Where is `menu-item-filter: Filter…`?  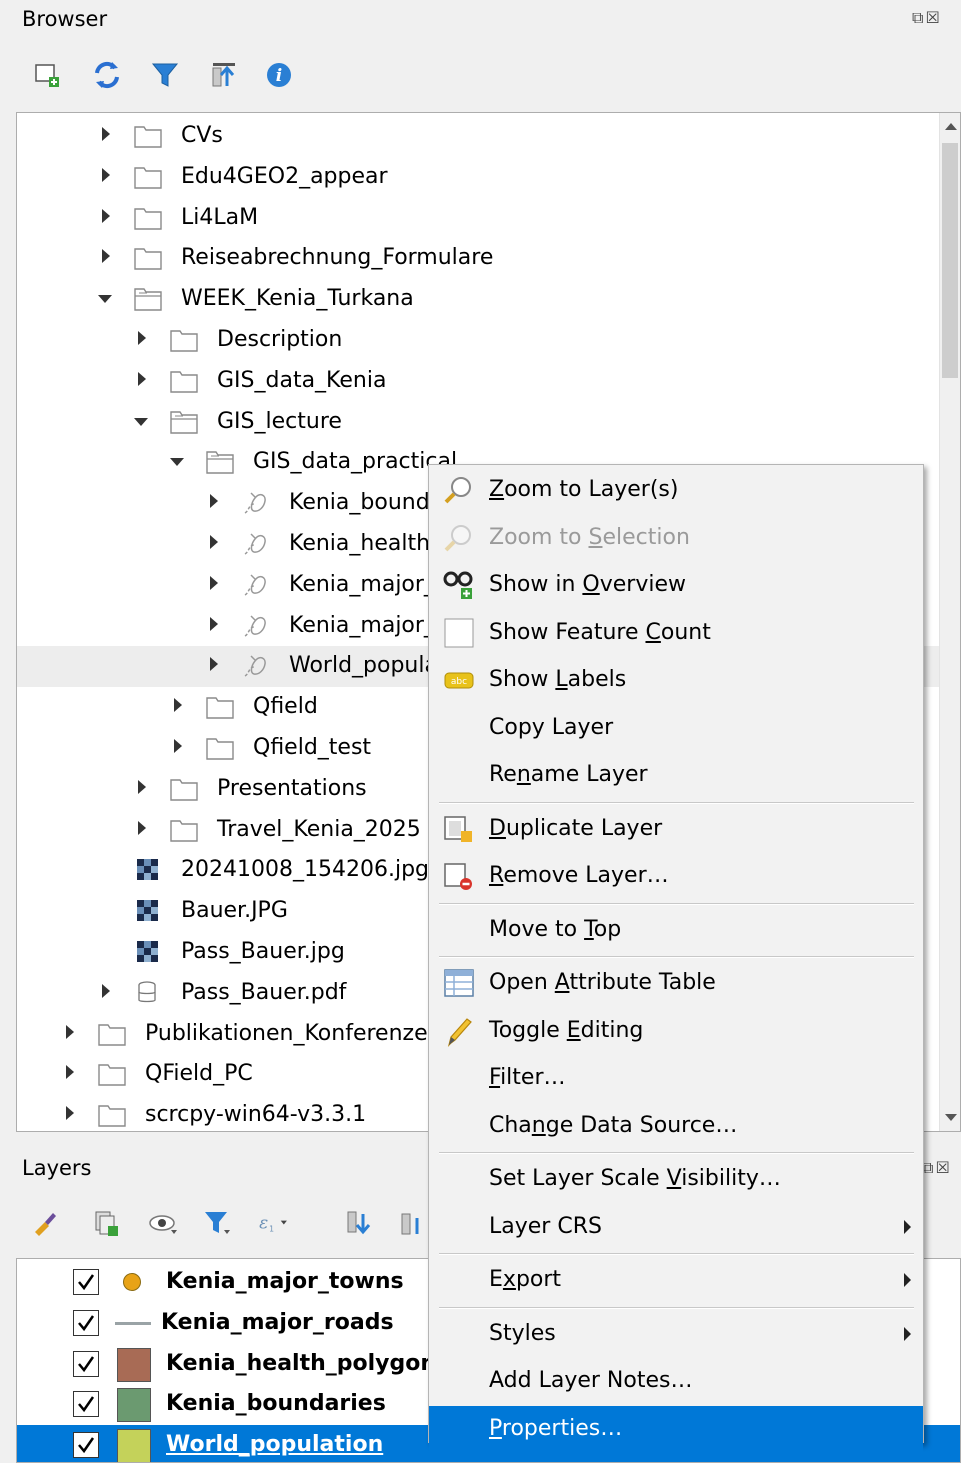
menu-item-filter: Filter… is located at coordinates (676, 1078).